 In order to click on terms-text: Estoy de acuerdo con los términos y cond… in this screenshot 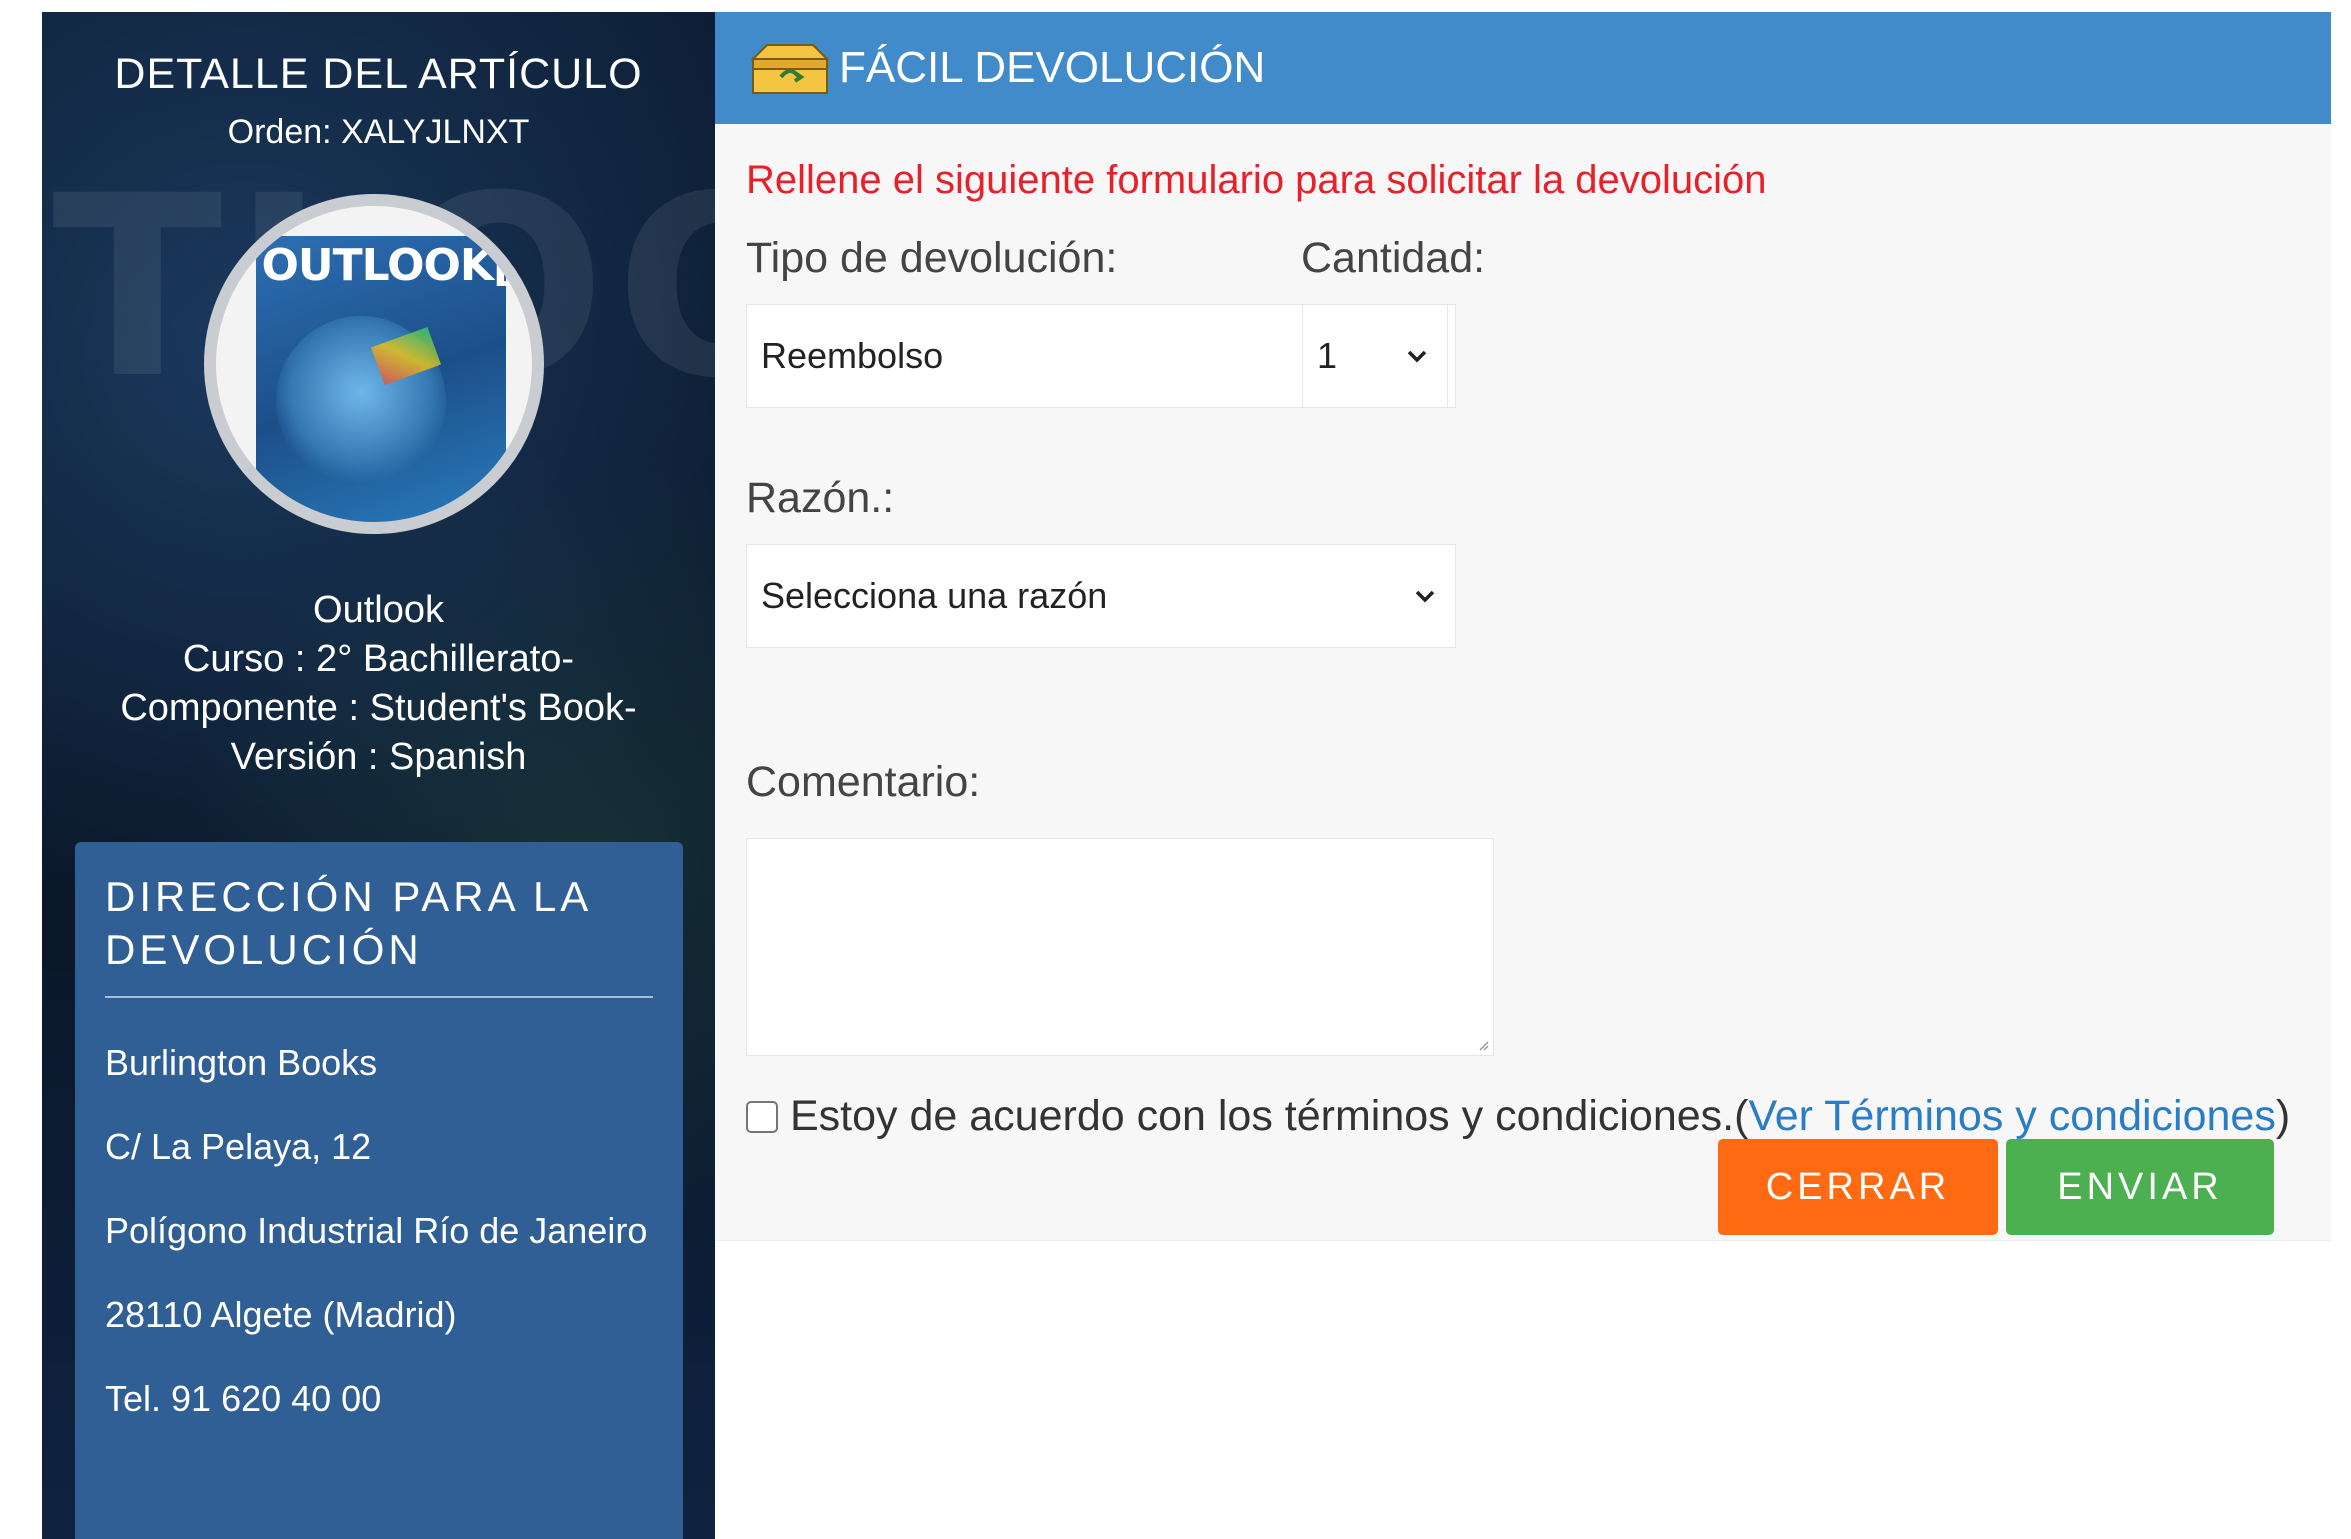, I will do `click(1269, 1116)`.